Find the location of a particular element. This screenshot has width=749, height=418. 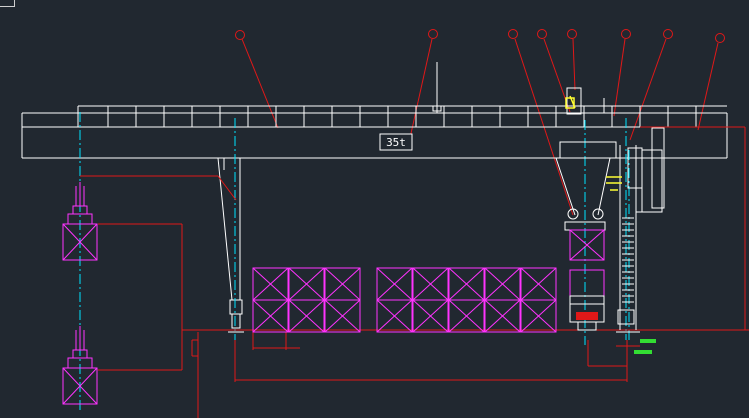

trolley-highlight is located at coordinates (593, 143).